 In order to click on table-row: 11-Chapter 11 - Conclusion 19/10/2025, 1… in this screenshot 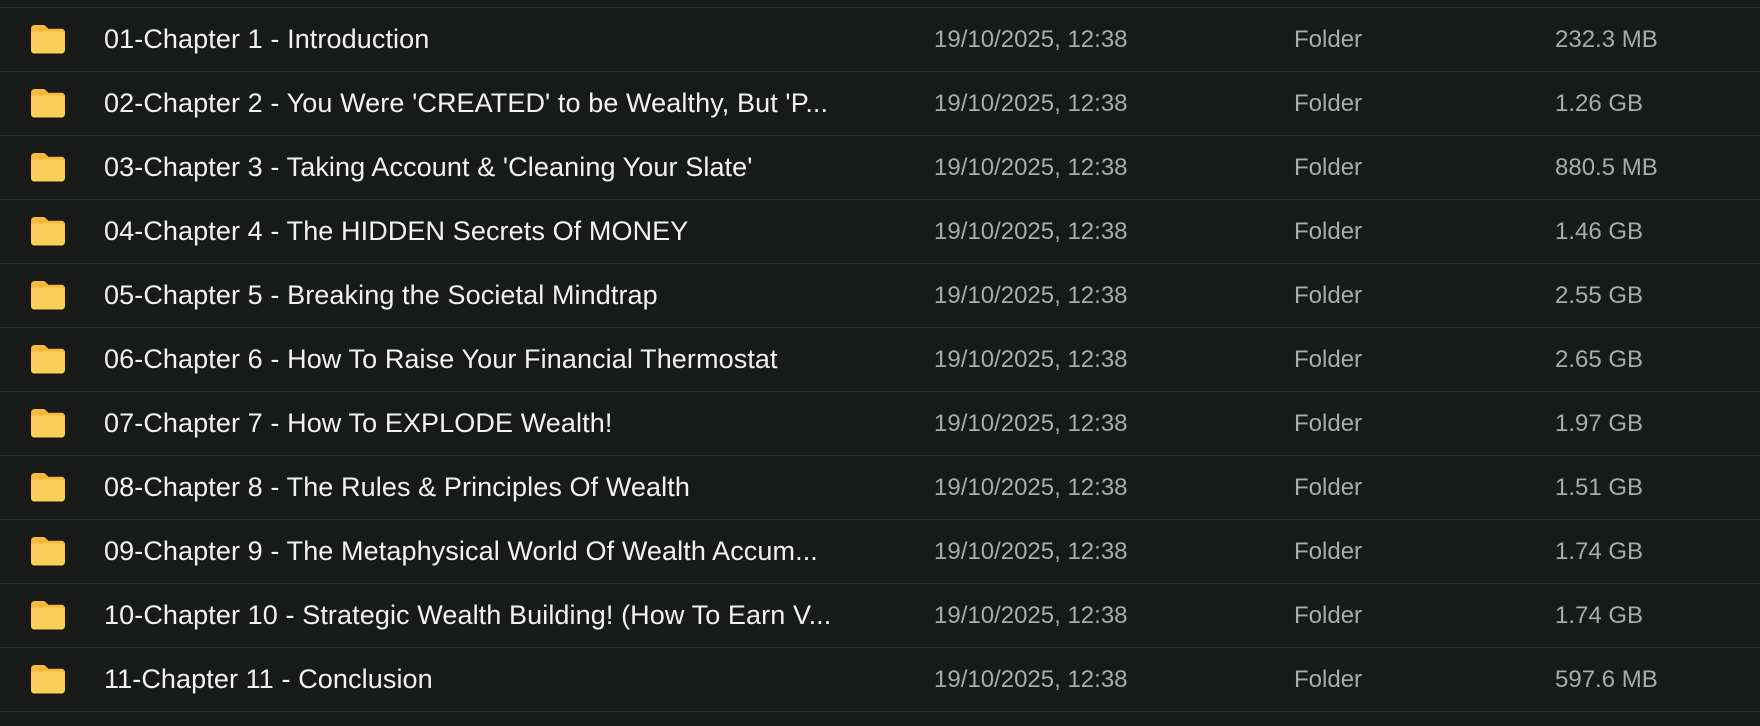, I will do `click(880, 680)`.